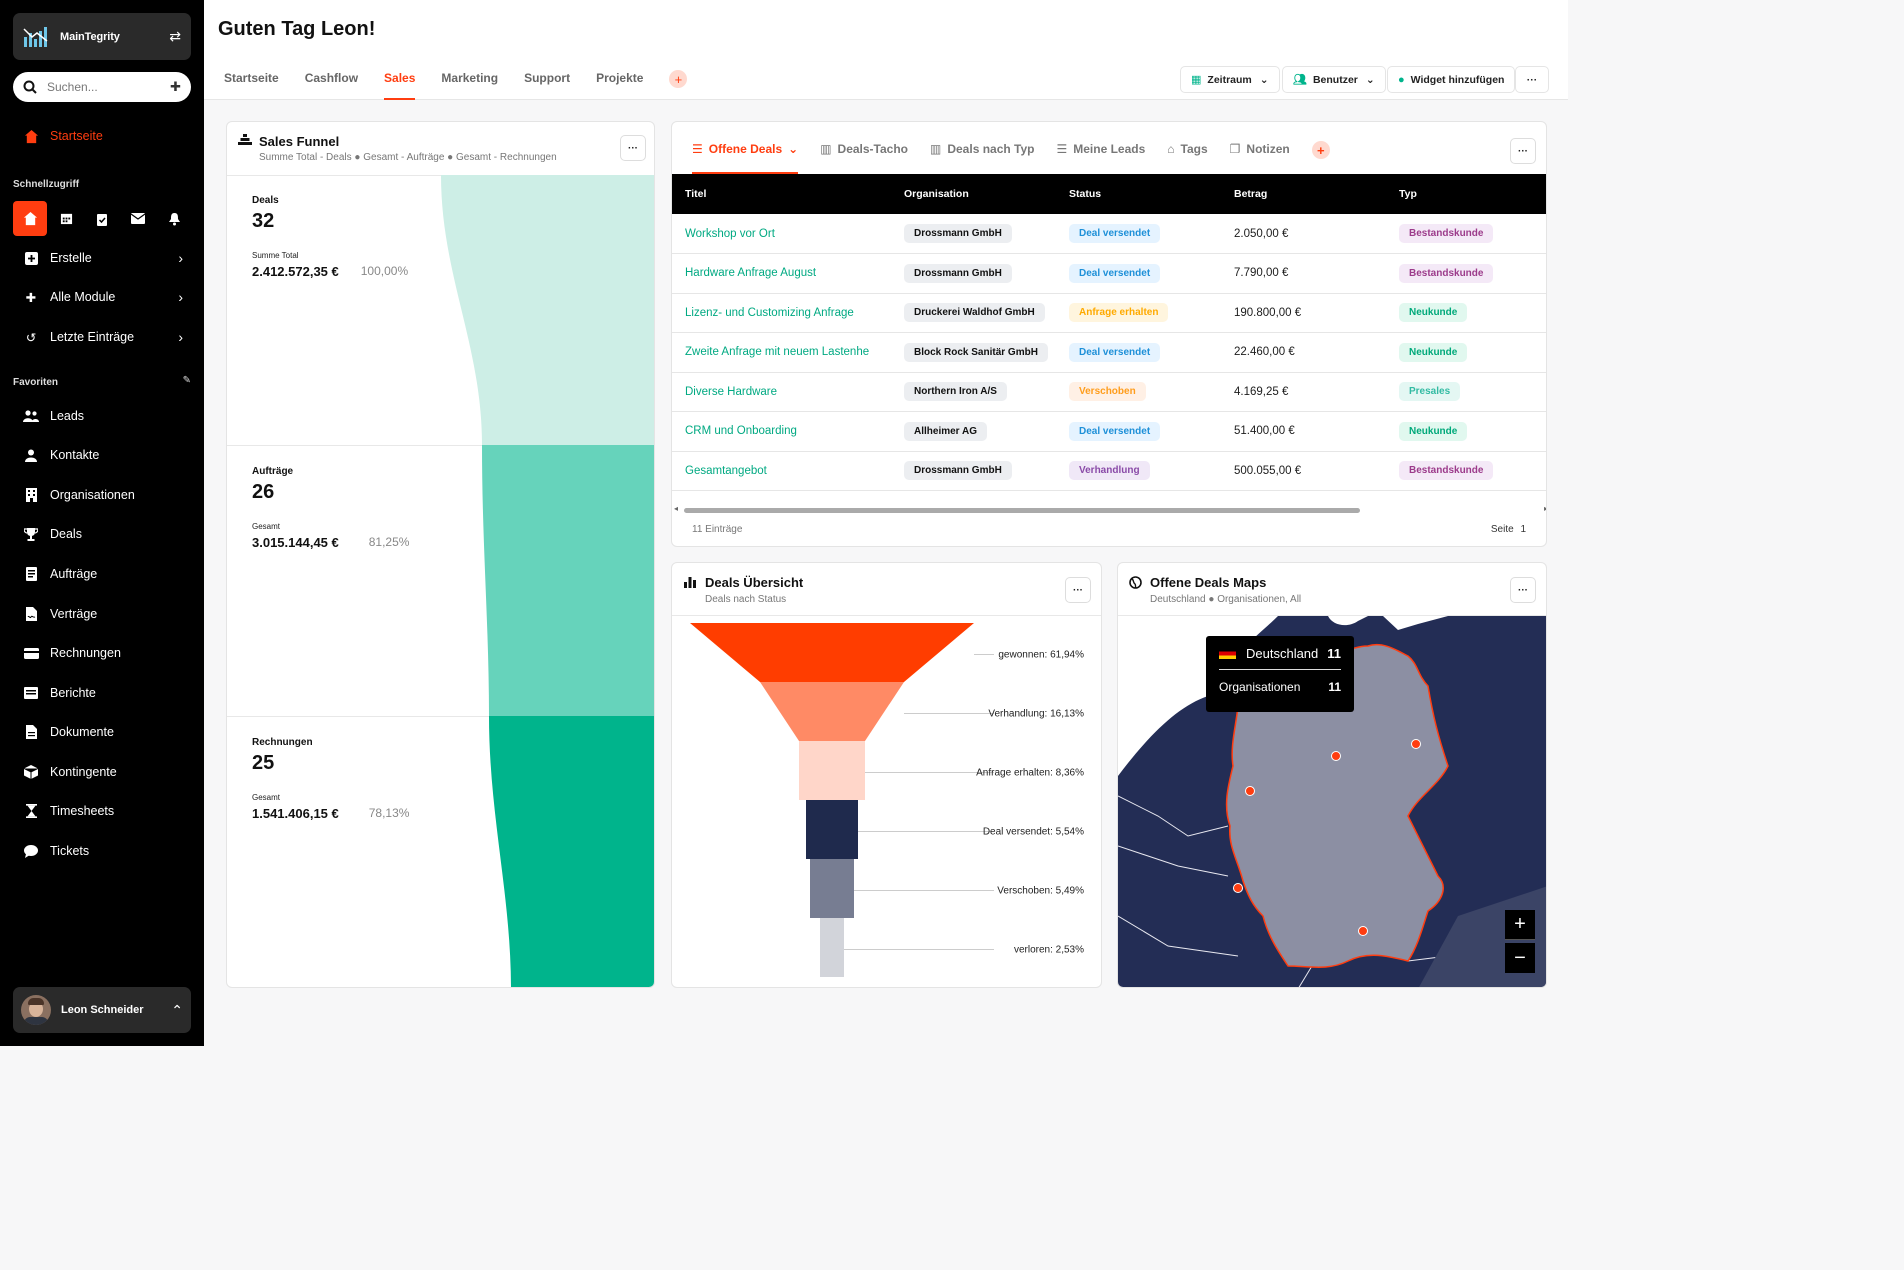 This screenshot has height=1270, width=1904. What do you see at coordinates (1280, 687) in the screenshot?
I see `tooltip-org-row: Organisationen 11` at bounding box center [1280, 687].